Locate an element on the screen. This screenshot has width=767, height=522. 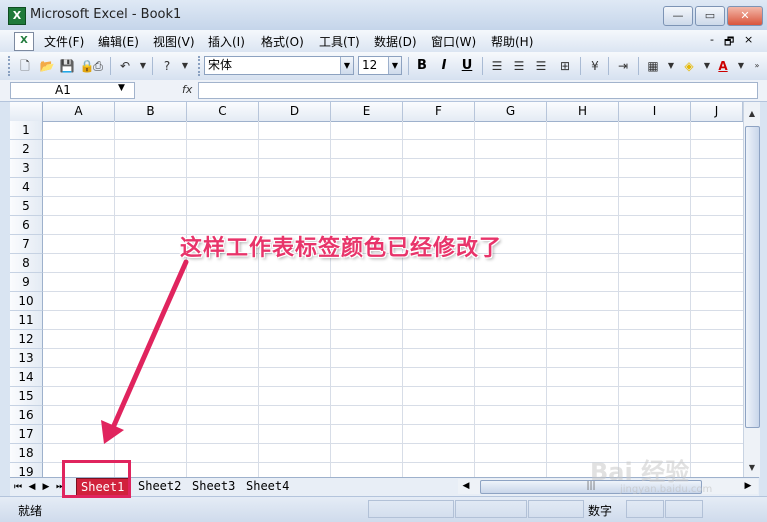
menu-file: 文件(F) is located at coordinates (64, 41).